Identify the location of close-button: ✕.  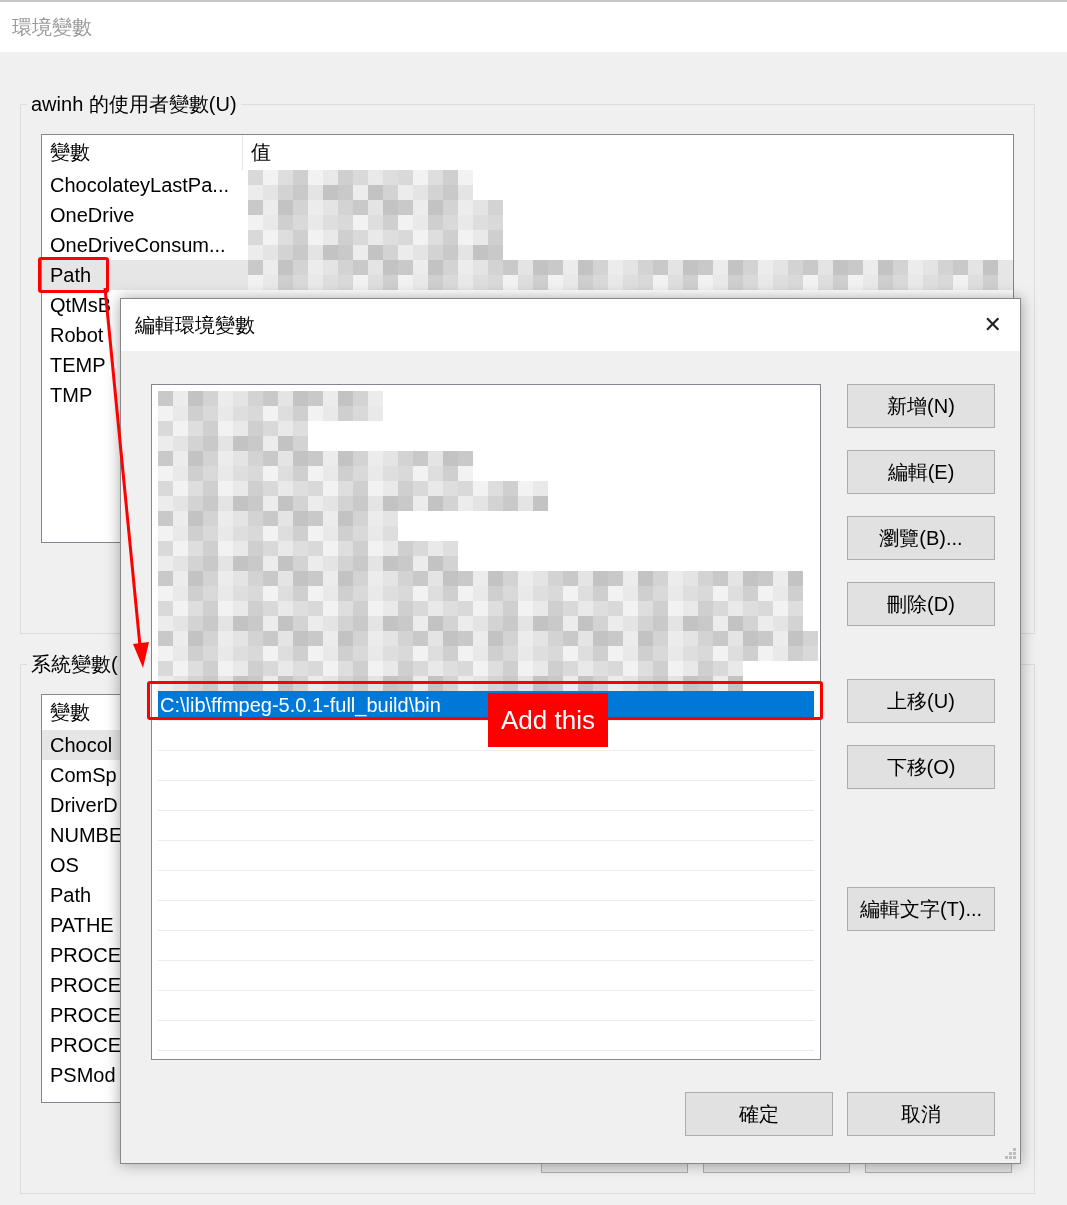
(992, 325).